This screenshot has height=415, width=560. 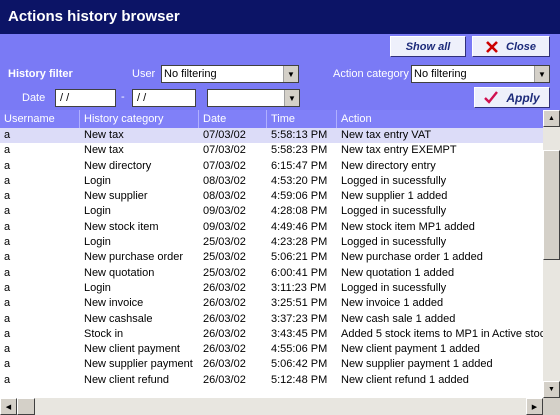 I want to click on date-from-field: / /, so click(x=85, y=98).